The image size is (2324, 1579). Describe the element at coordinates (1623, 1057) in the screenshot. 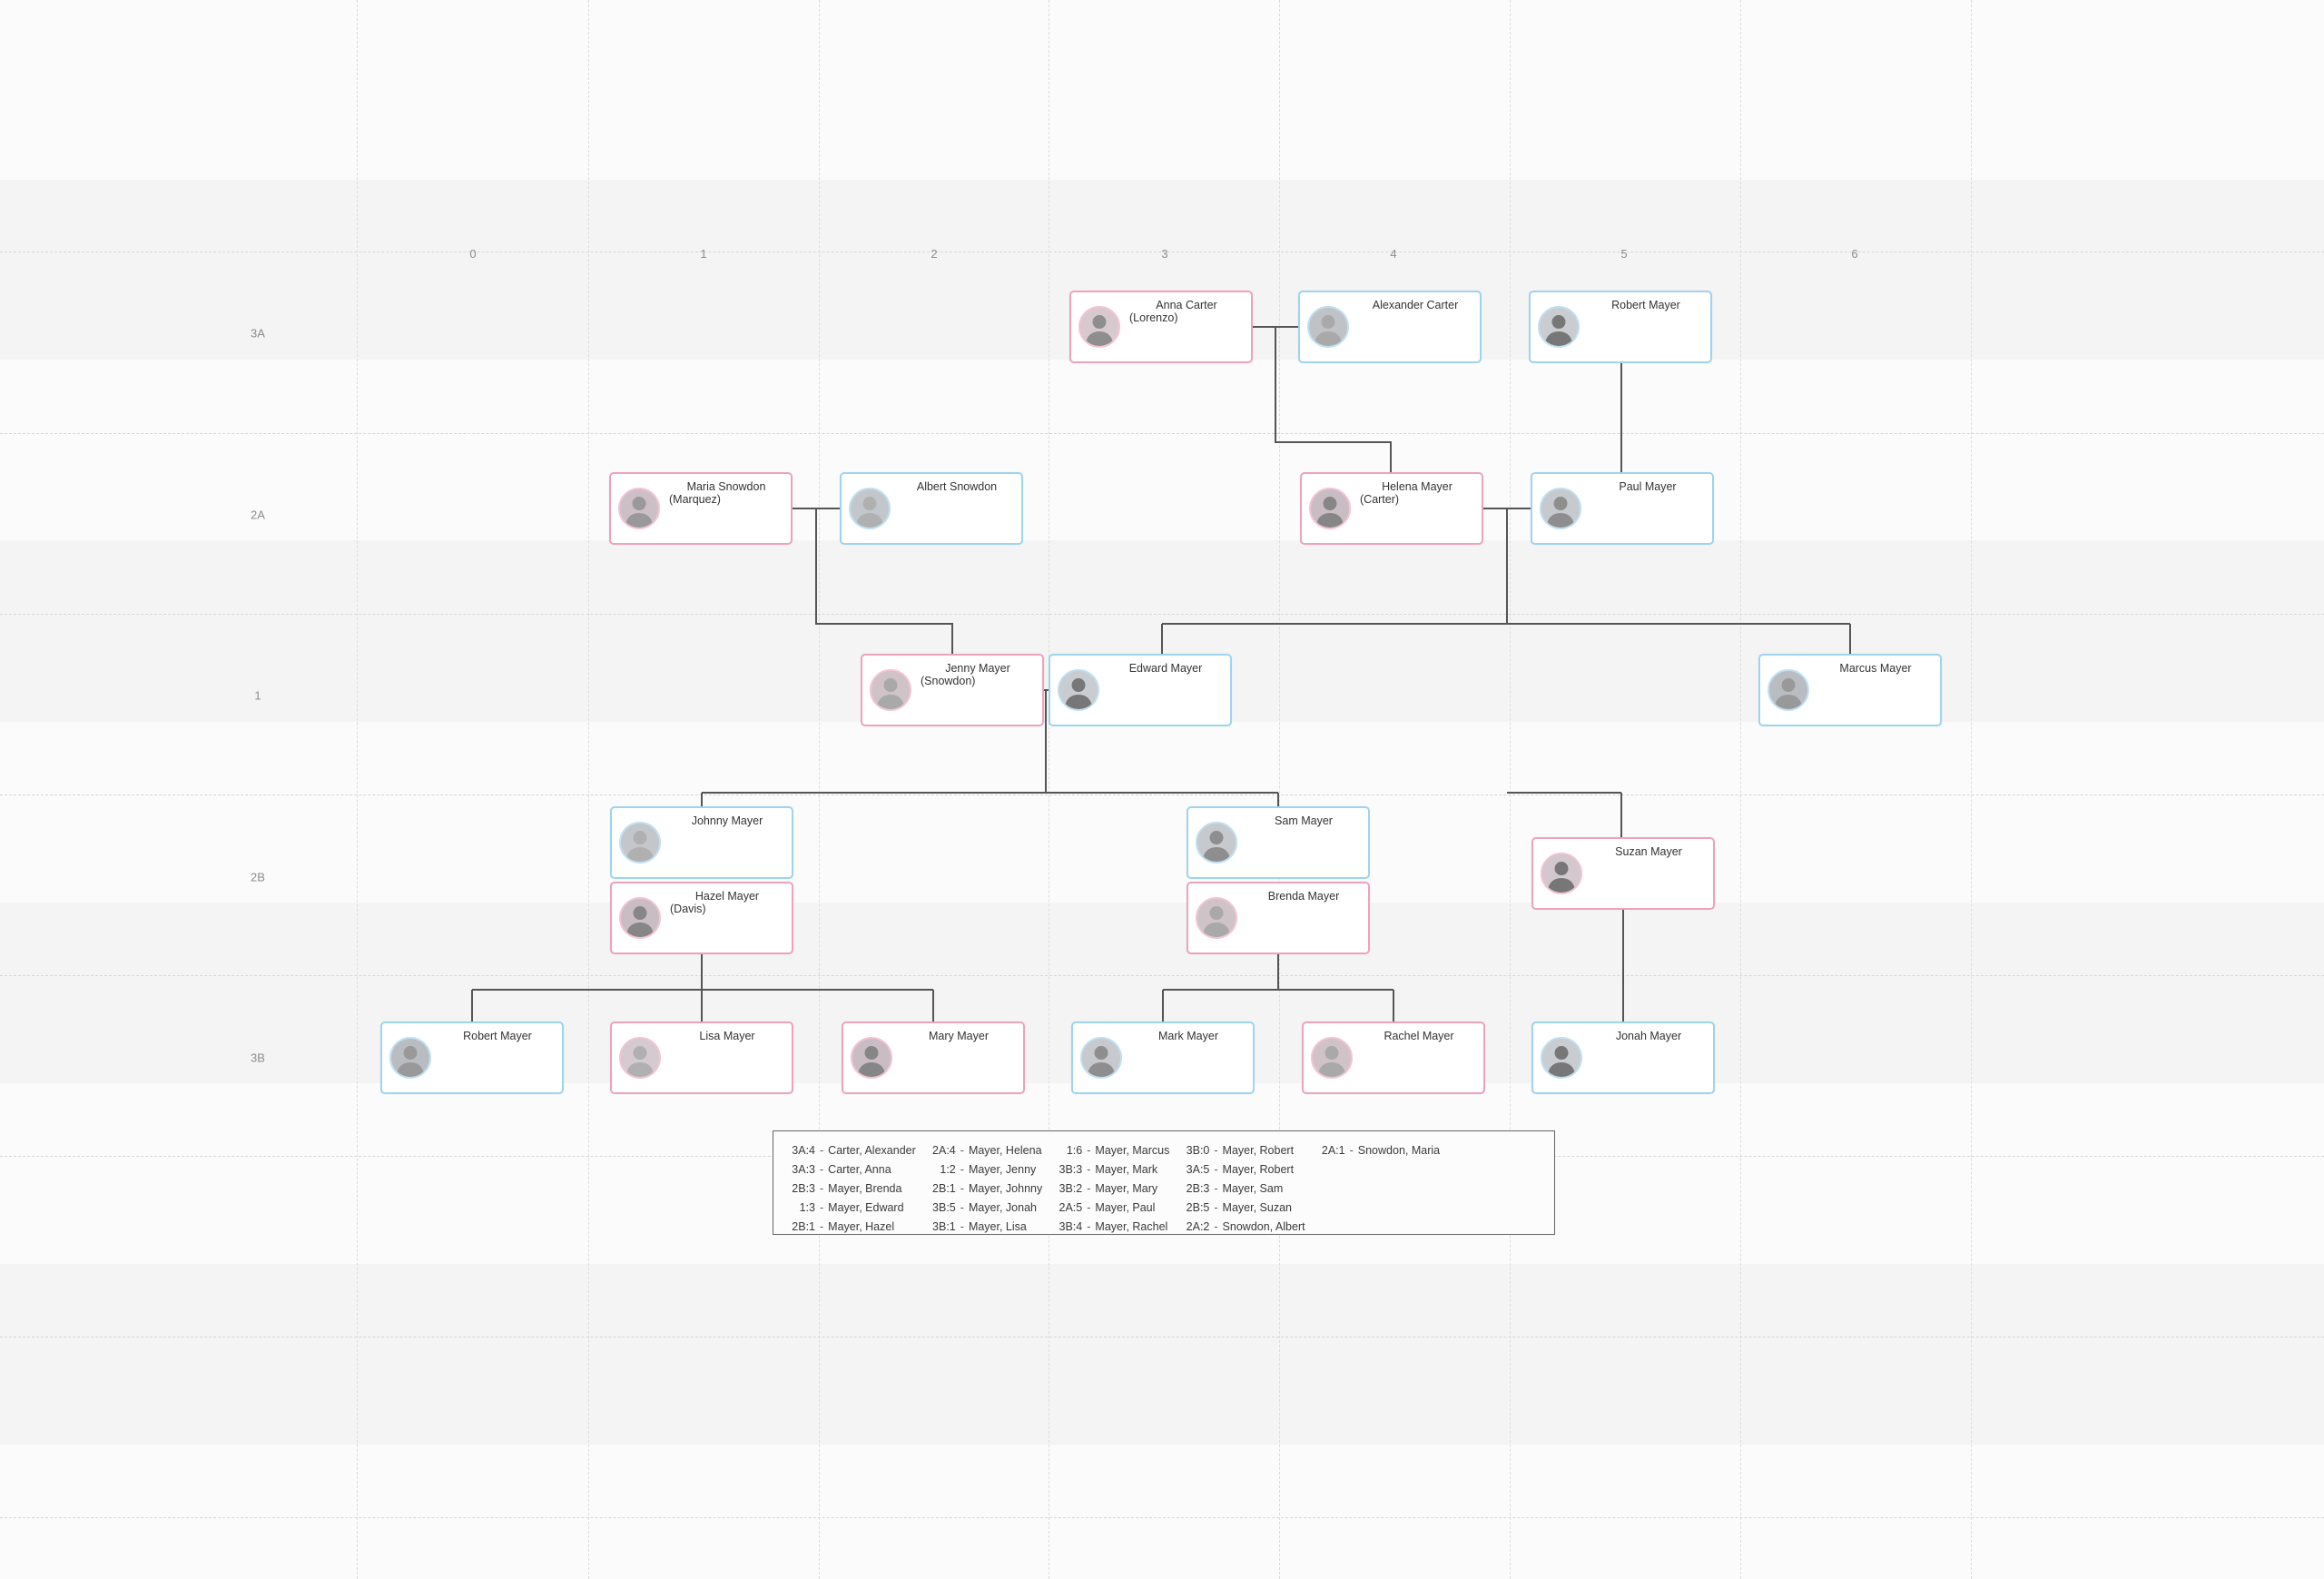

I see `person-card-jonah-mayer: Jonah Mayer` at that location.